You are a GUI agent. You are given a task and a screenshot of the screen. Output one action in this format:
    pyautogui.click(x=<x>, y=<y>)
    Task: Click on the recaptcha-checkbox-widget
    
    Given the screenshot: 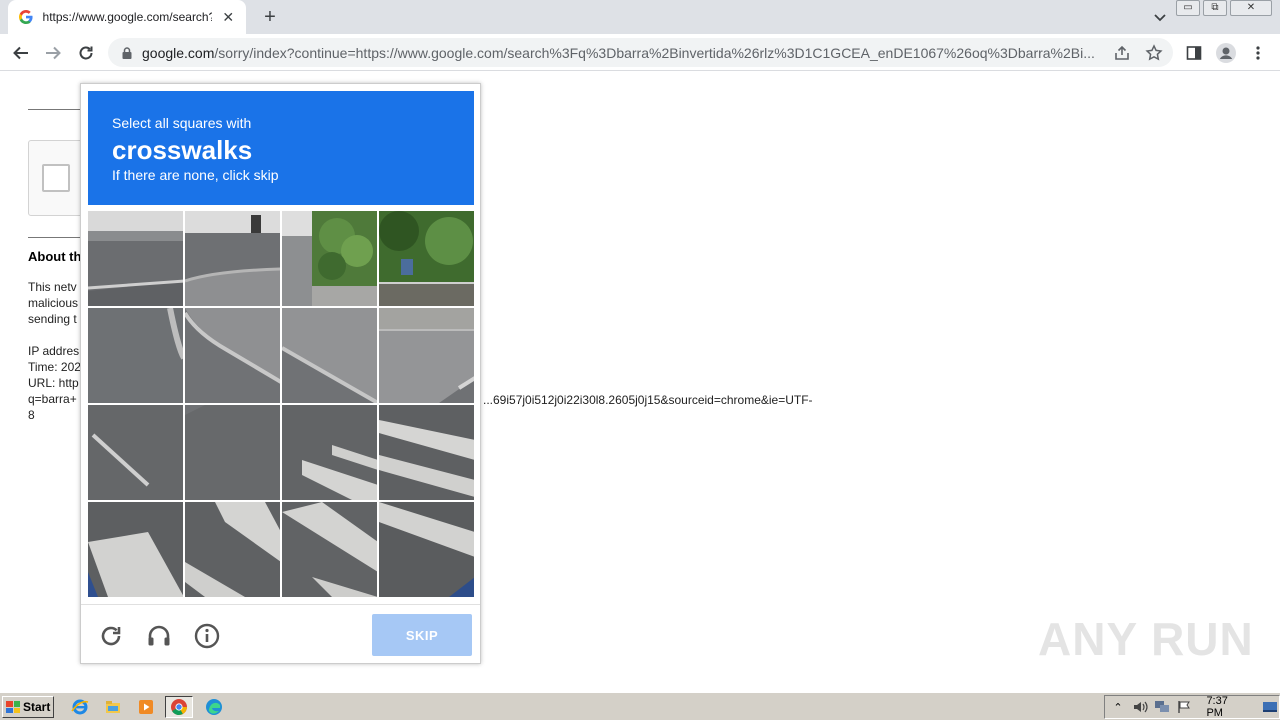 What is the action you would take?
    pyautogui.click(x=58, y=178)
    